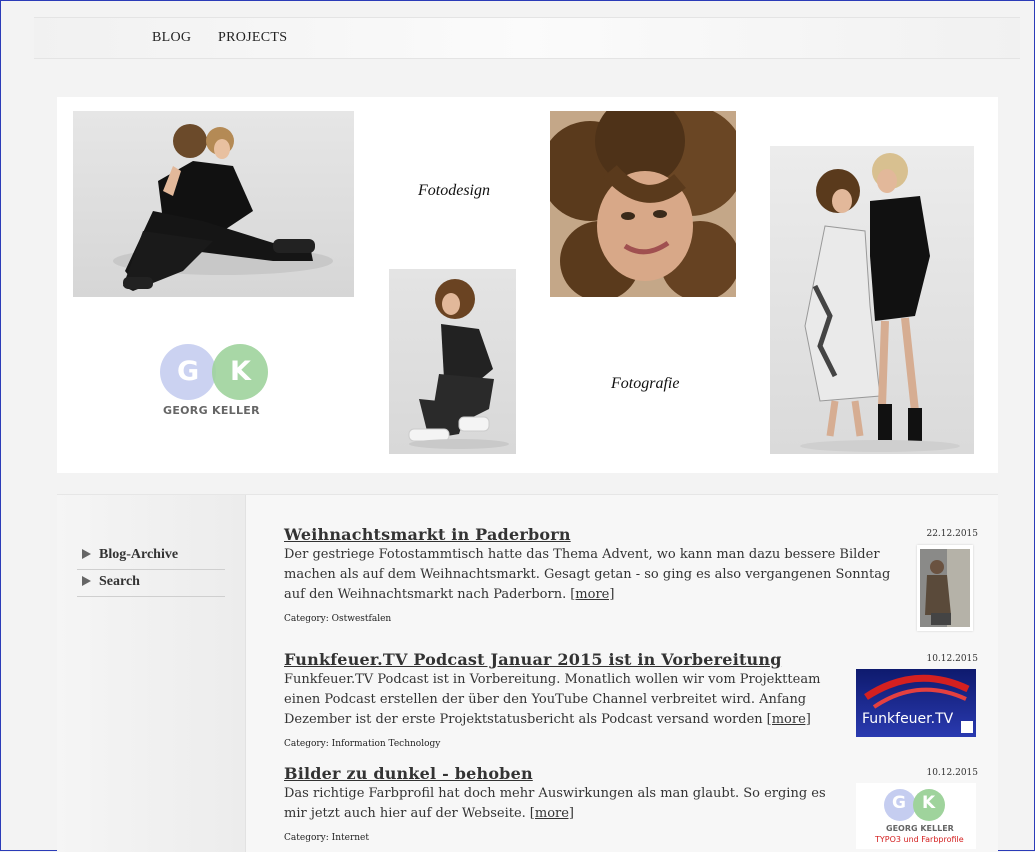 The image size is (1035, 852). Describe the element at coordinates (427, 534) in the screenshot. I see `post-title: Weihnachtsmarkt in Paderborn` at that location.